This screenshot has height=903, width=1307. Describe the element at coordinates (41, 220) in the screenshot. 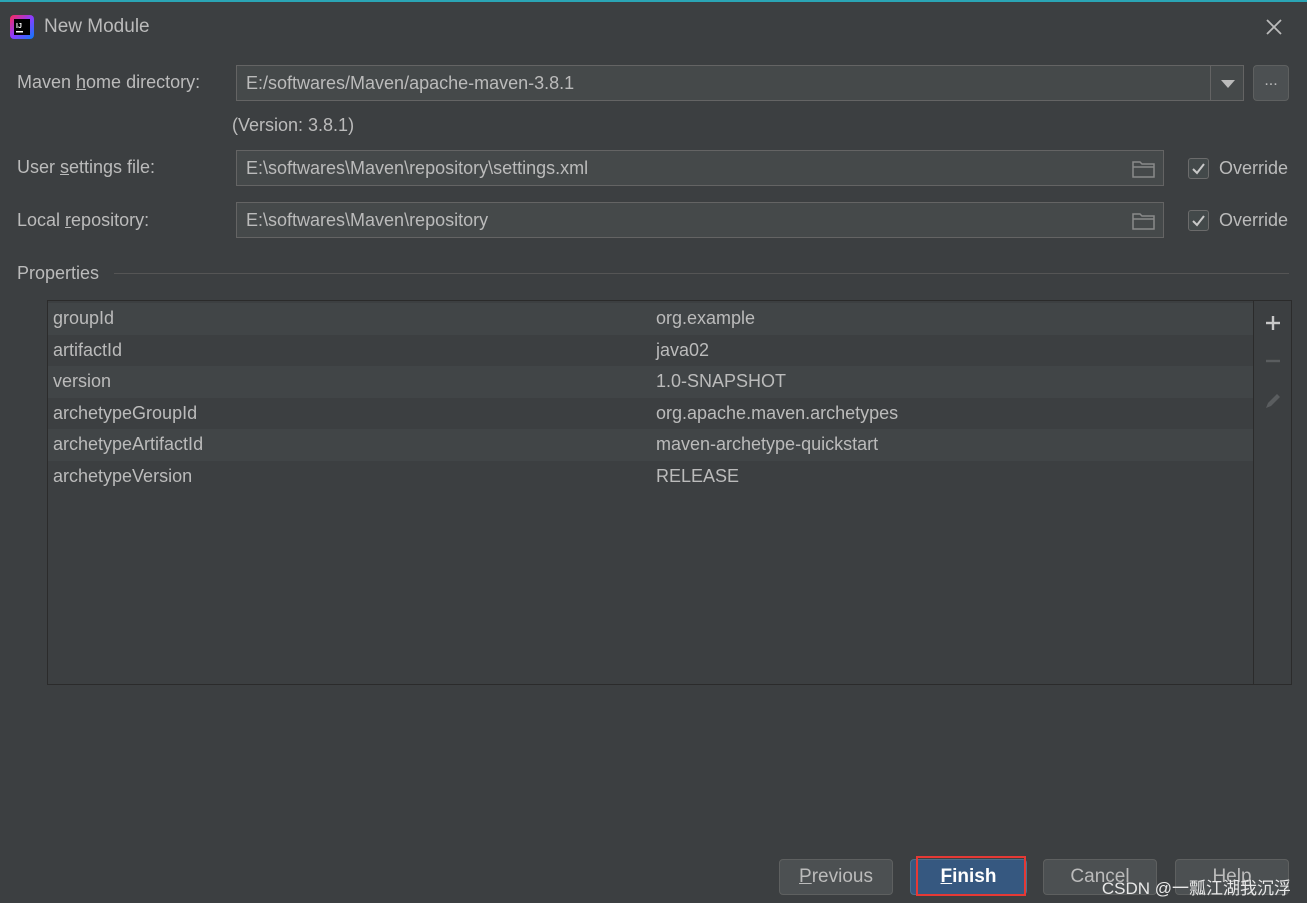

I see `local-repo-label-pre: Local` at that location.